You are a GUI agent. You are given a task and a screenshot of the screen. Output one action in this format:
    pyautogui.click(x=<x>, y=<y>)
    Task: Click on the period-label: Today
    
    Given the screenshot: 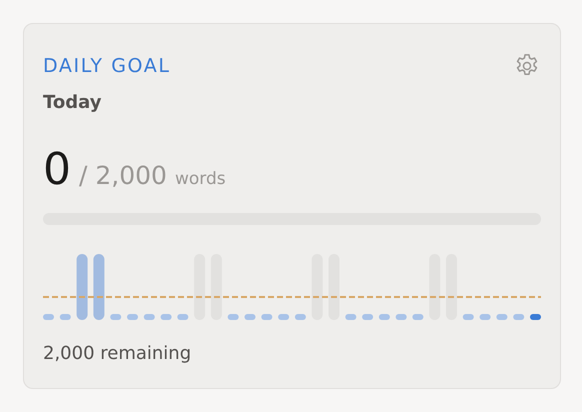 What is the action you would take?
    pyautogui.click(x=72, y=103)
    